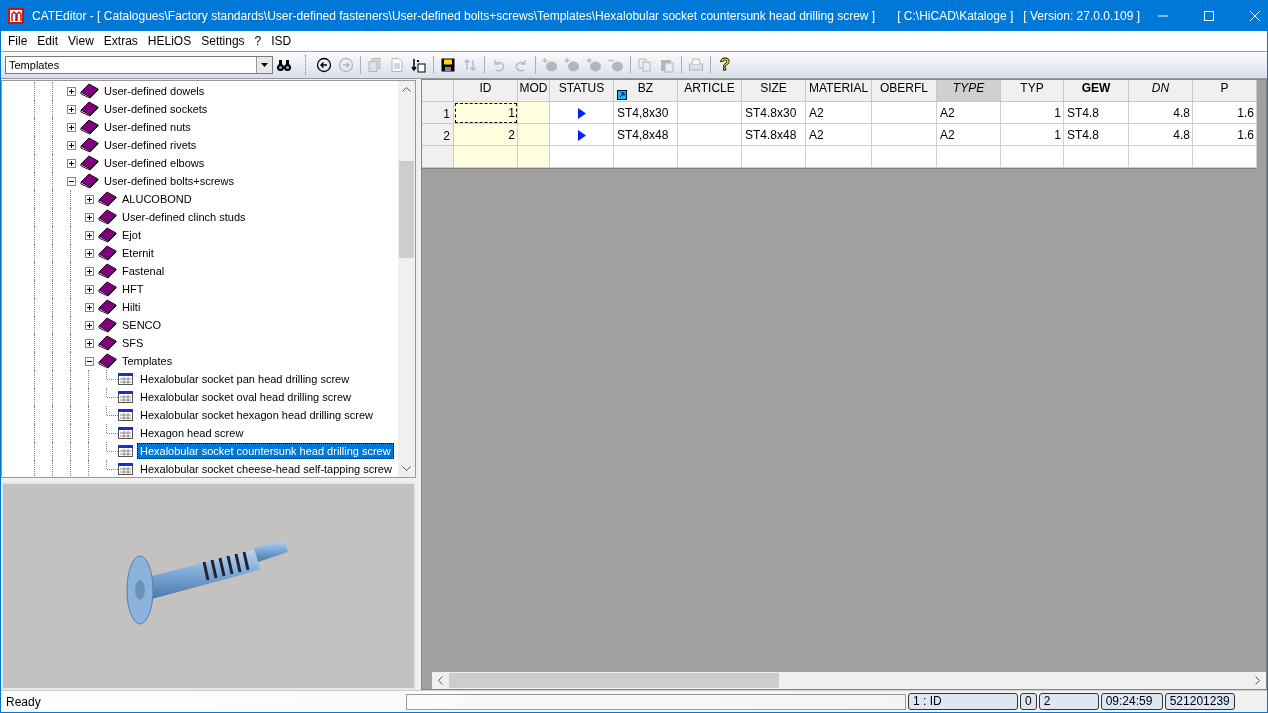 The width and height of the screenshot is (1268, 713). I want to click on redo-icon, so click(521, 65).